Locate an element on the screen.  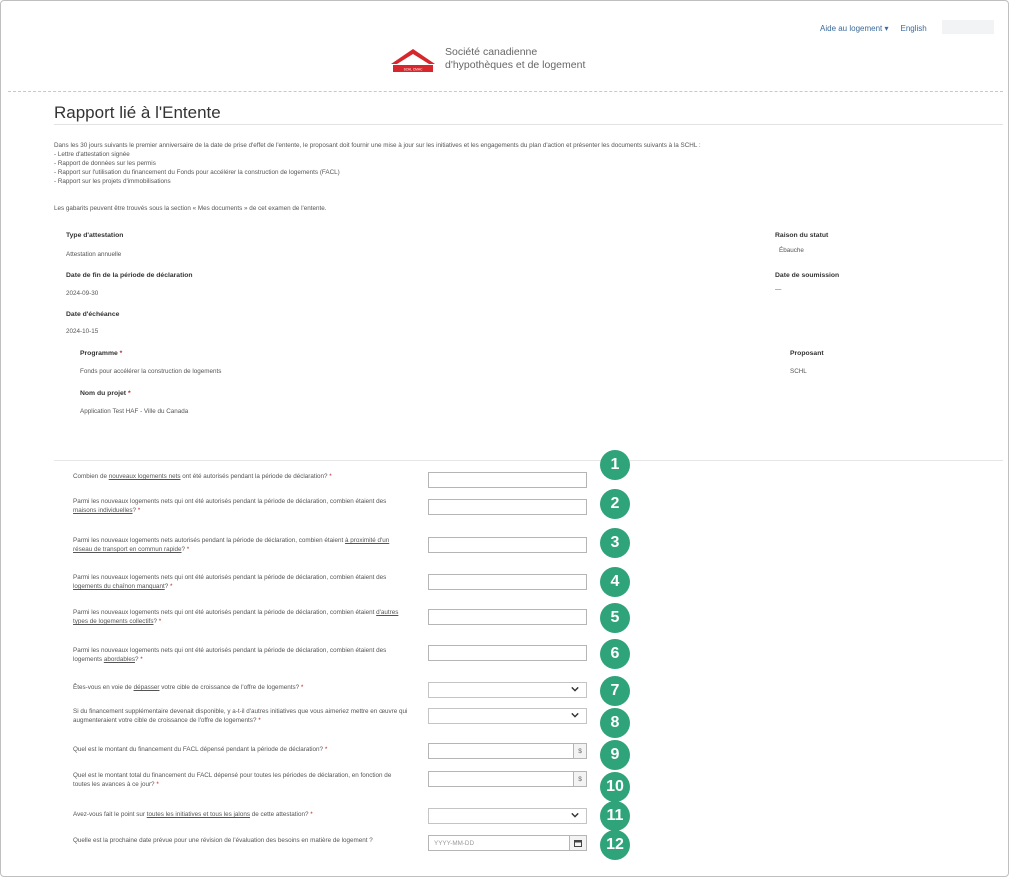
step-badge-7: 7 is located at coordinates (615, 691).